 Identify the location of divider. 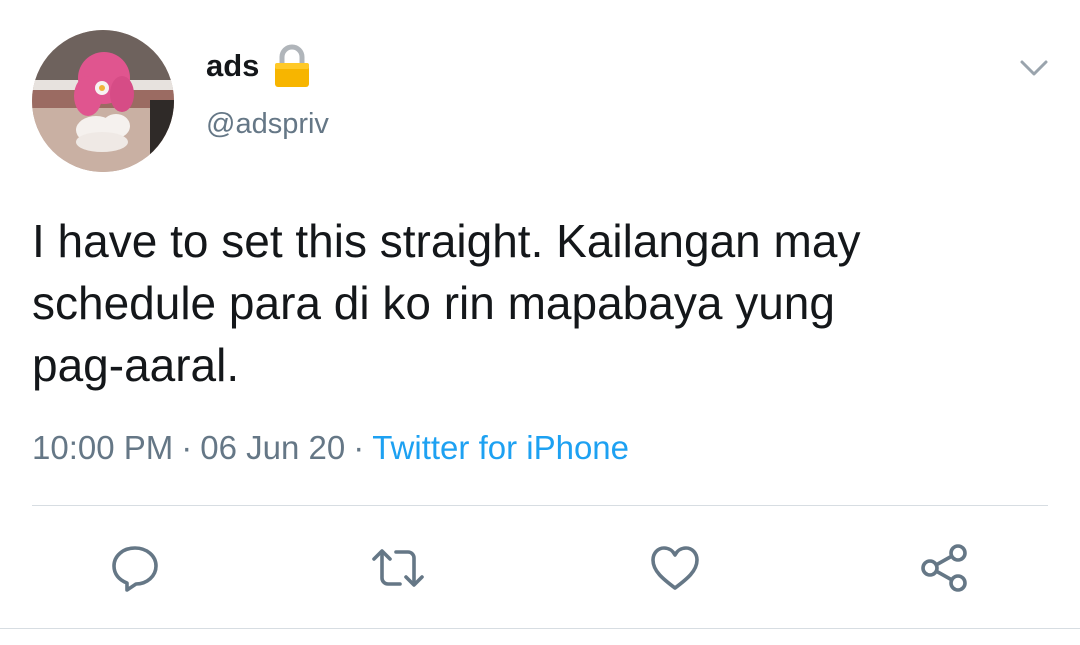
(540, 505).